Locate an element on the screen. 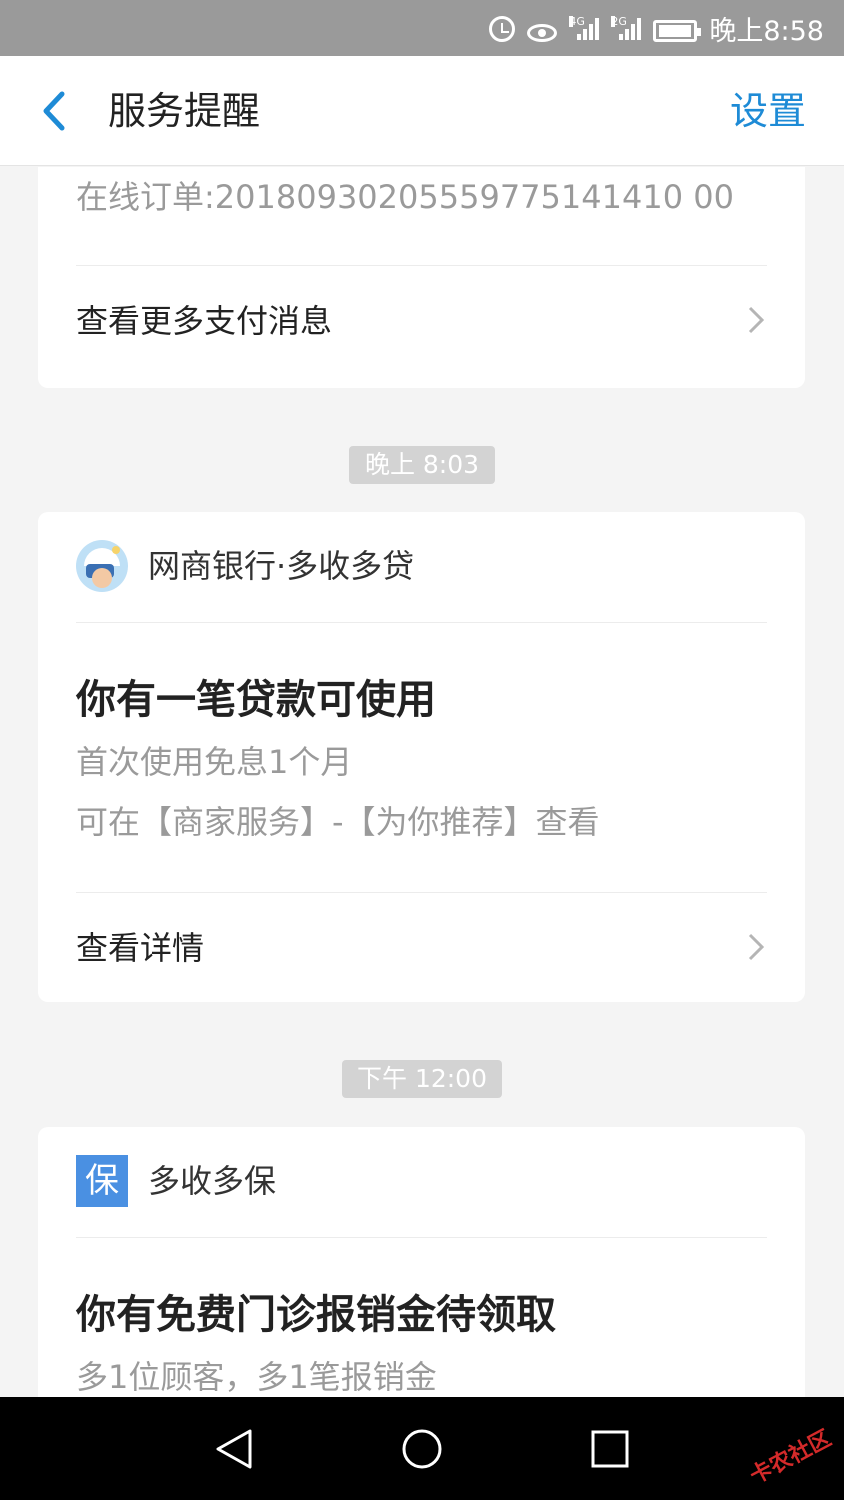  settings-button: 设置 is located at coordinates (768, 111).